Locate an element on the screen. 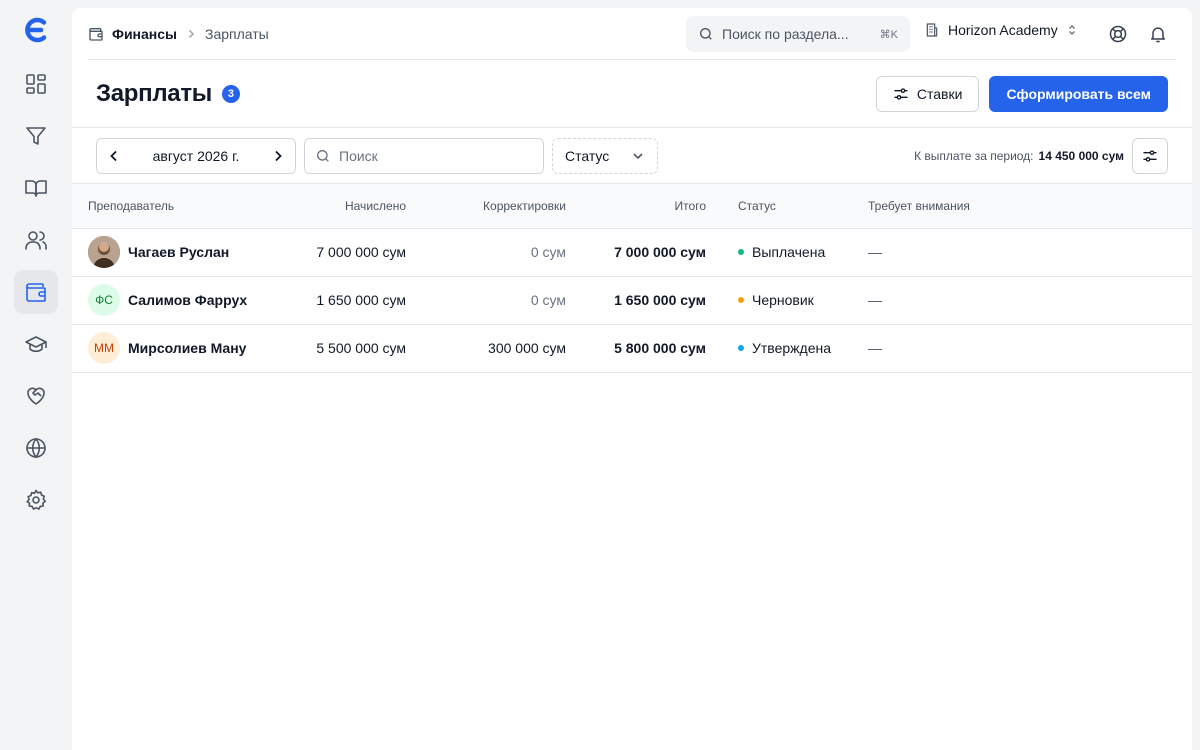  sidebar-item-education is located at coordinates (36, 344).